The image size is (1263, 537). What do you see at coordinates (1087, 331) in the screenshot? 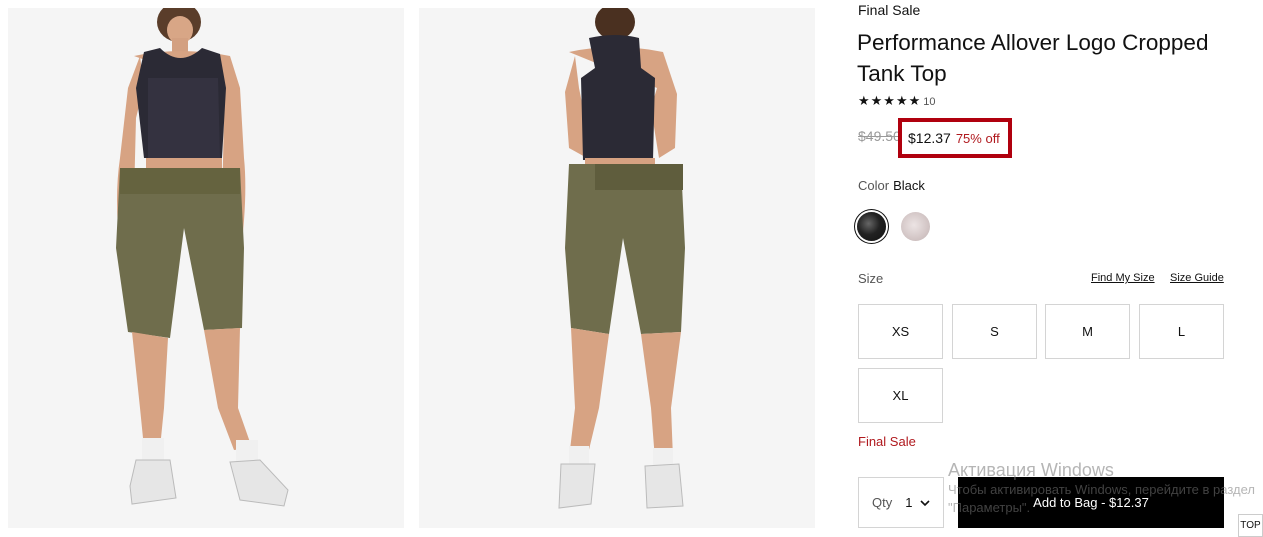
I see `size-option-m: M` at bounding box center [1087, 331].